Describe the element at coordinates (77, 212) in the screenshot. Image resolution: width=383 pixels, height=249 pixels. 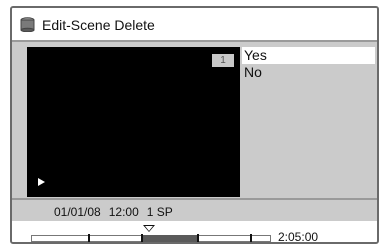
I see `recording-date: 01/01/08` at that location.